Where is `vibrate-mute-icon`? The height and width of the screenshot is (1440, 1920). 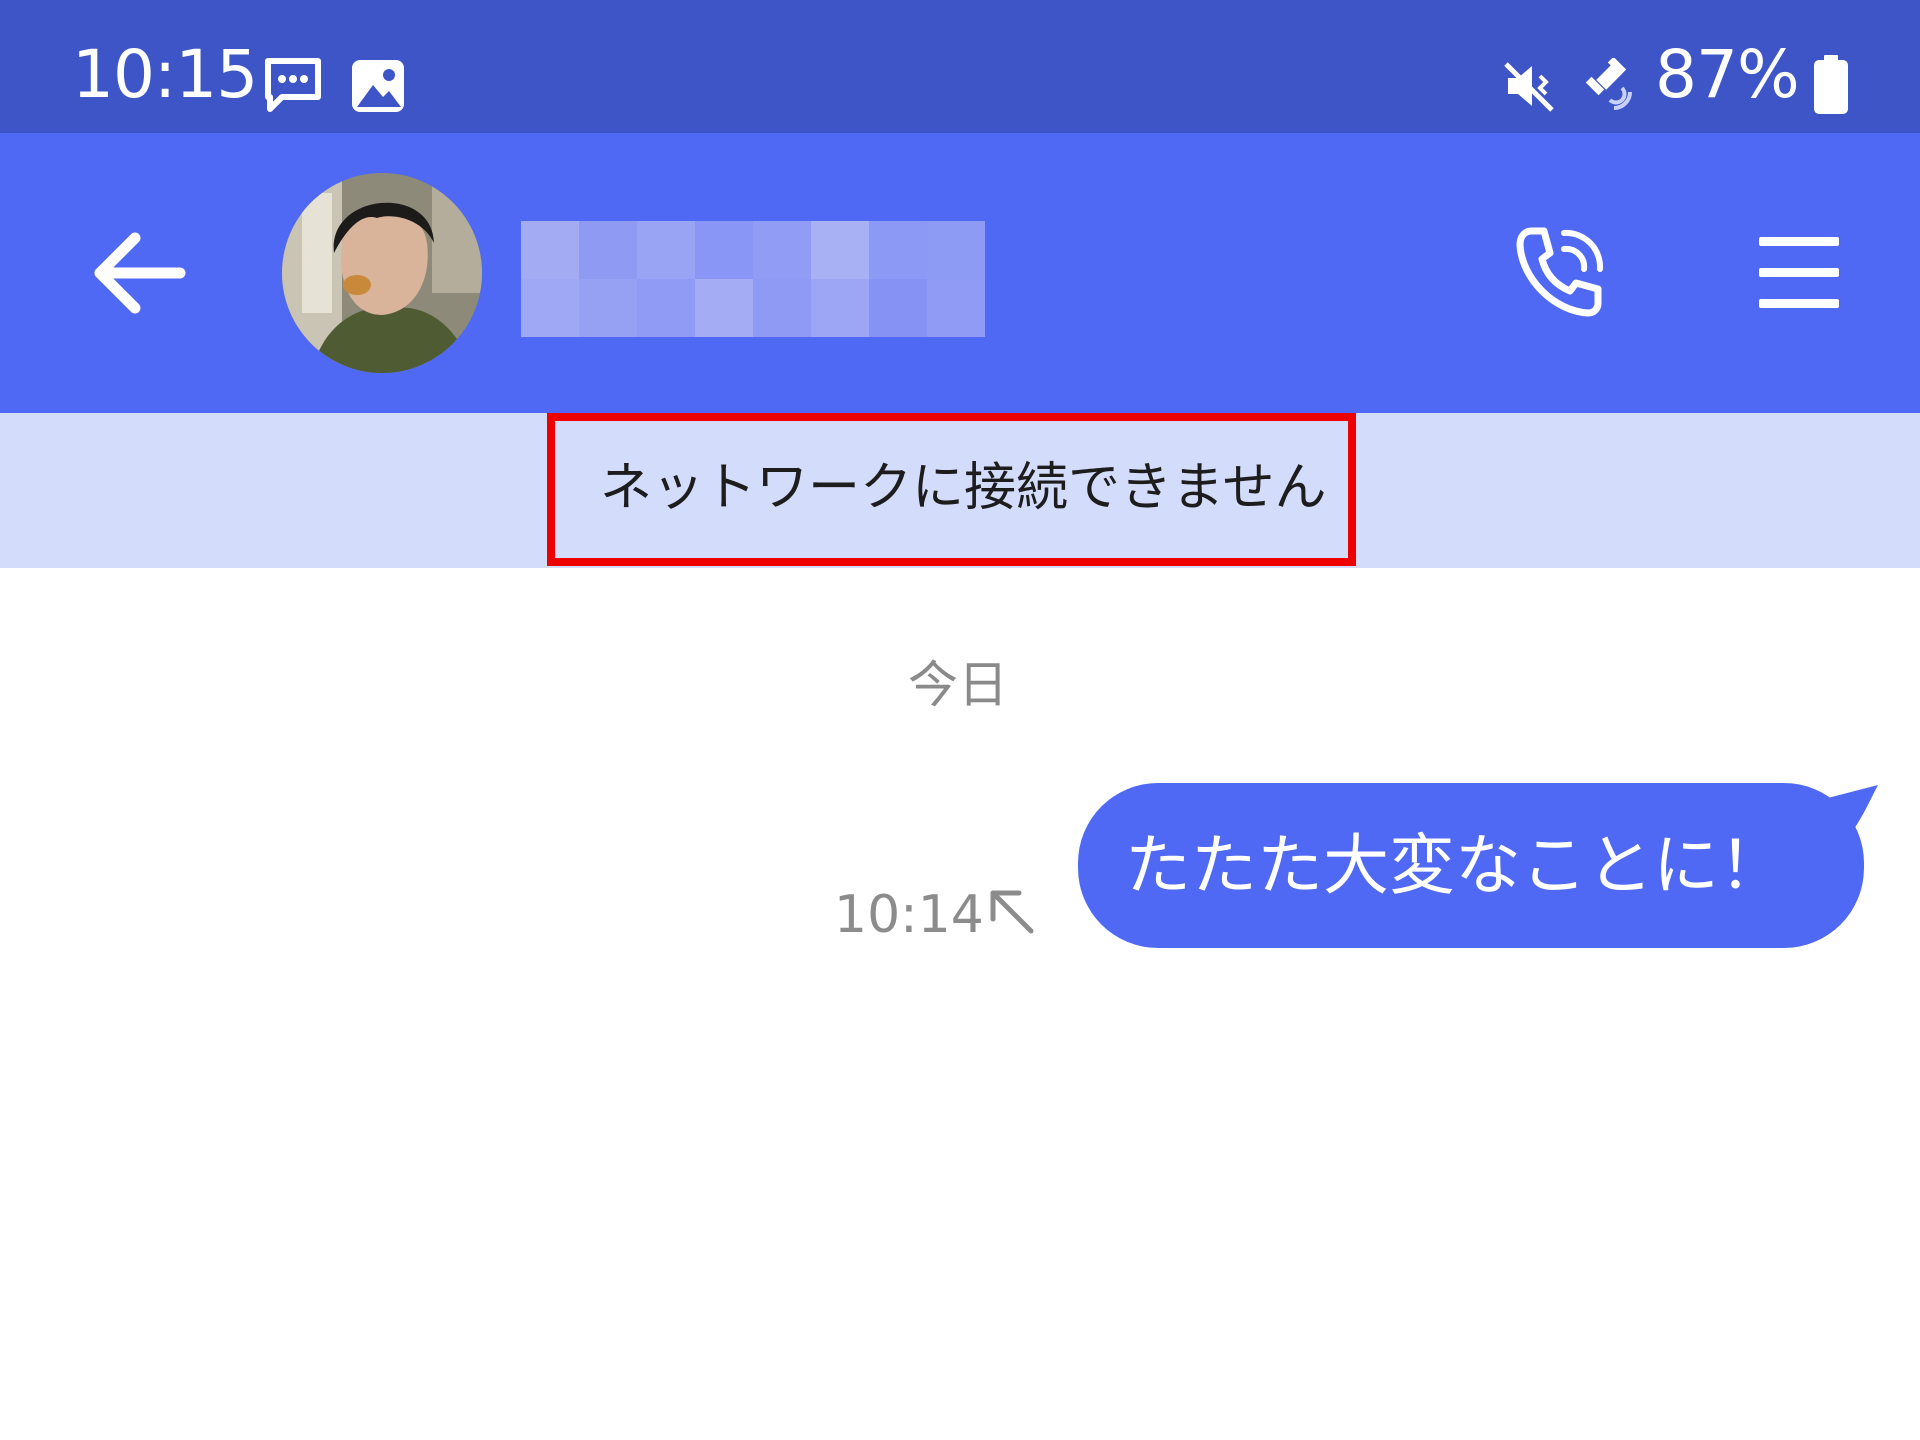 vibrate-mute-icon is located at coordinates (1529, 87).